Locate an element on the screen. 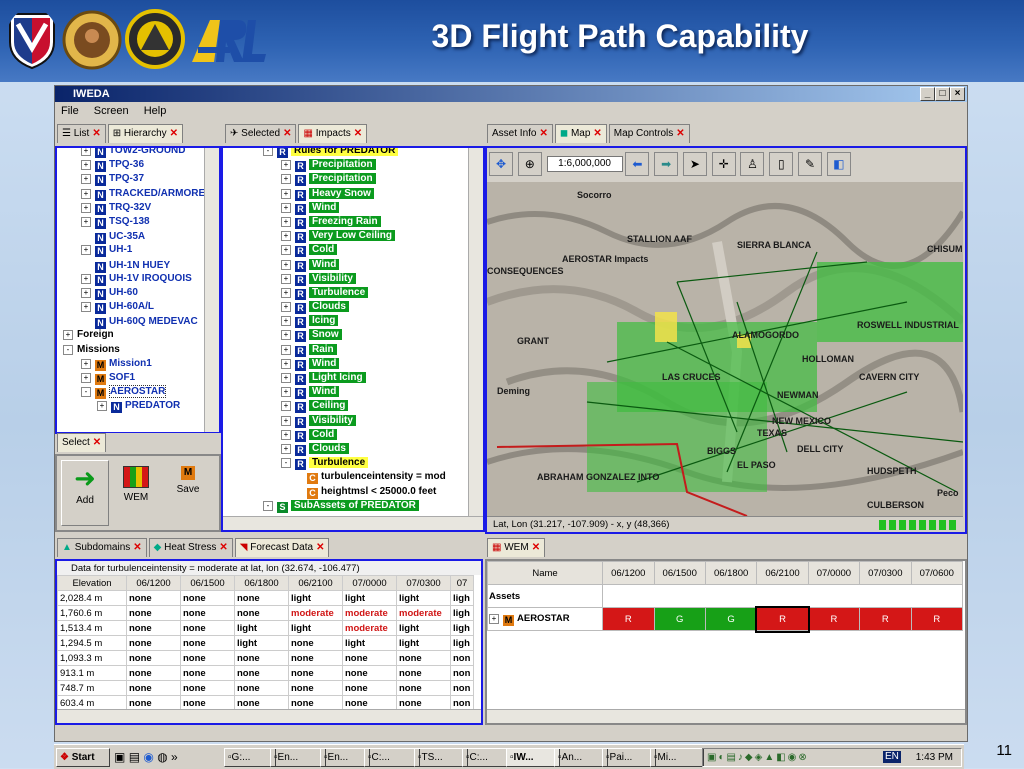 This screenshot has height=769, width=1024. forward-arrow-icon: ➡ is located at coordinates (666, 164).